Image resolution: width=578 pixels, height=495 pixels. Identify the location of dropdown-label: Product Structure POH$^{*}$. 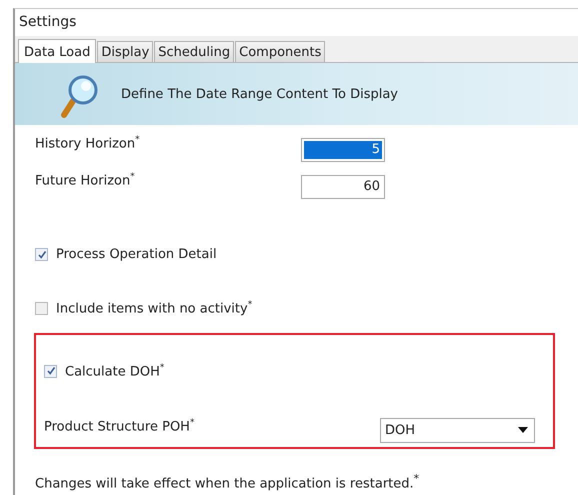
(119, 426).